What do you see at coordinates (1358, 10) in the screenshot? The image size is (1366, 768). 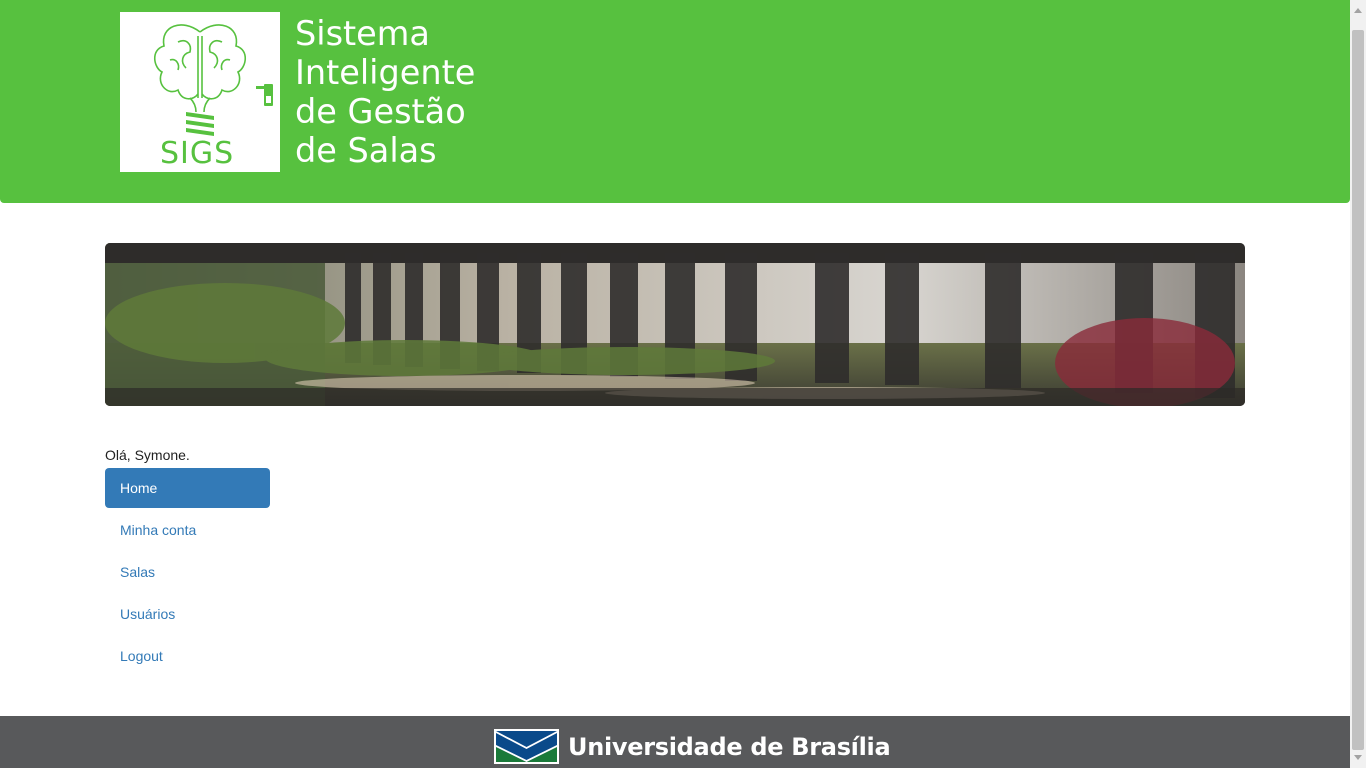 I see `scroll-up-arrow-icon` at bounding box center [1358, 10].